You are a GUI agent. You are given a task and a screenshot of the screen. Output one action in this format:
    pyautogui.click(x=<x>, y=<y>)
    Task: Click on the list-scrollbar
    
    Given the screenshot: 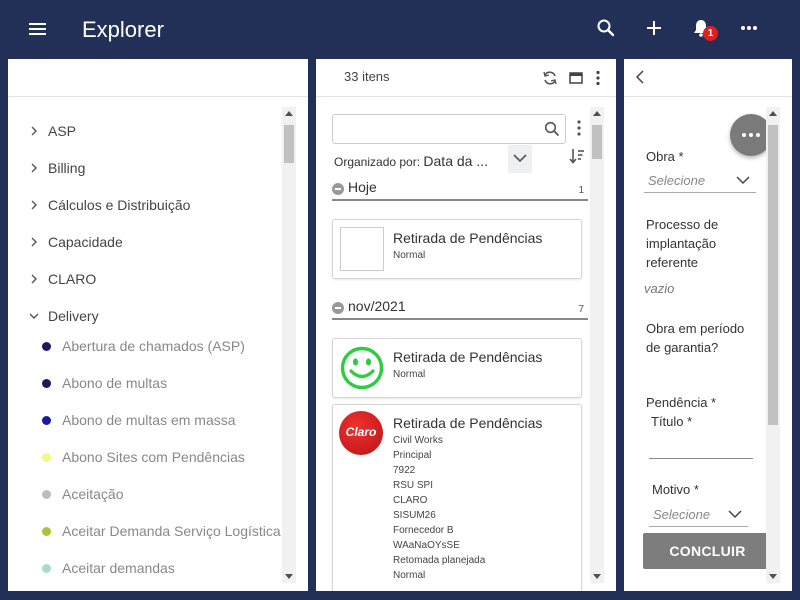 What is the action you would take?
    pyautogui.click(x=597, y=345)
    